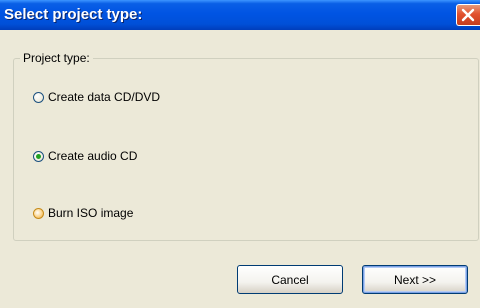 The image size is (480, 308). I want to click on radio-option-burn-iso: Burn ISO image, so click(83, 213).